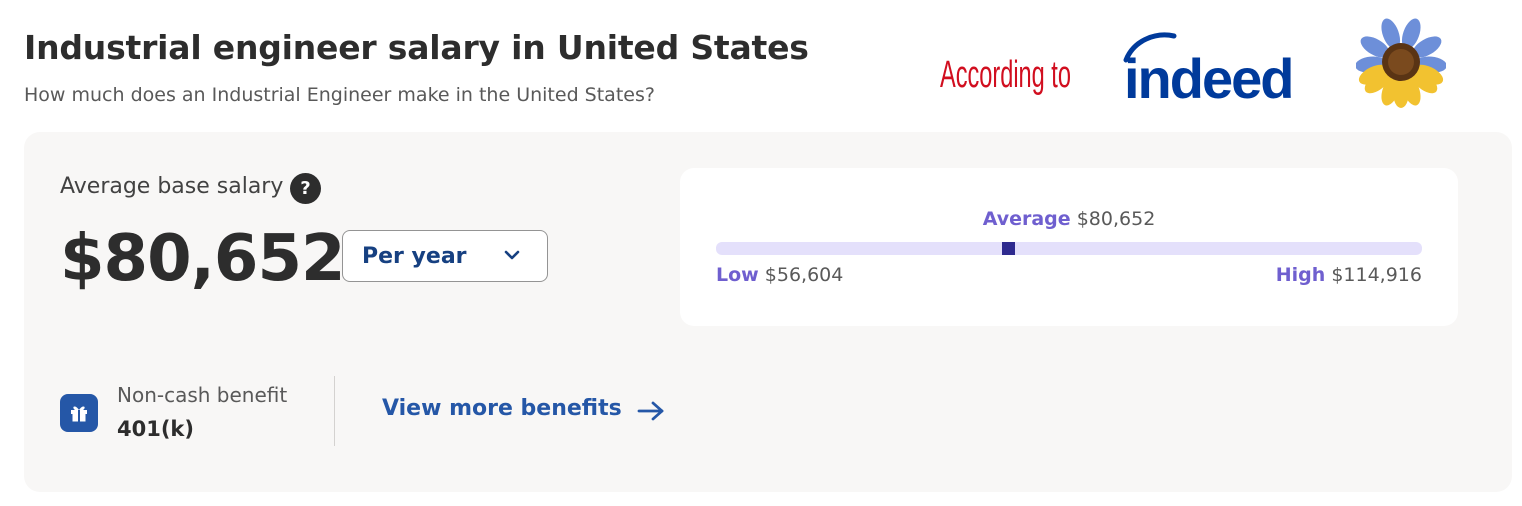  I want to click on gift-icon, so click(79, 413).